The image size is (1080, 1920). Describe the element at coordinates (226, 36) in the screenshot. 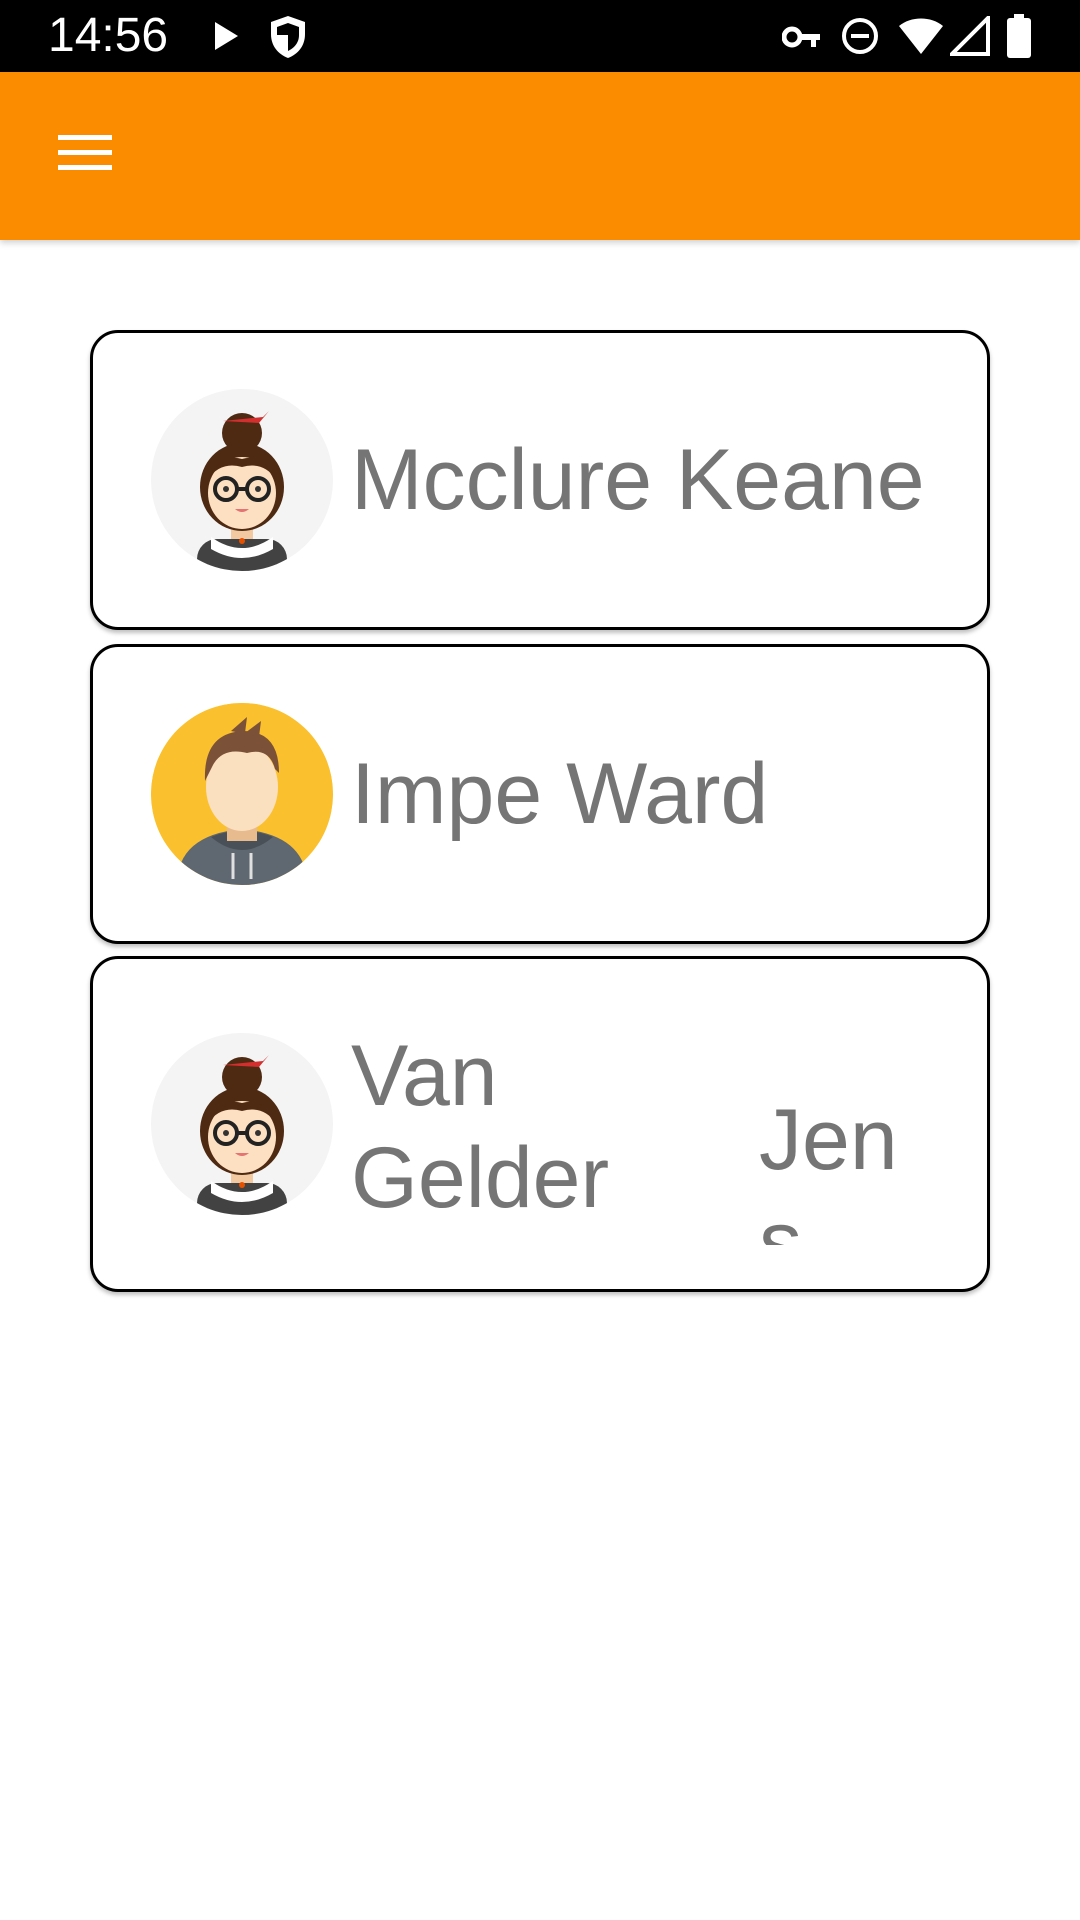

I see `play-icon` at that location.